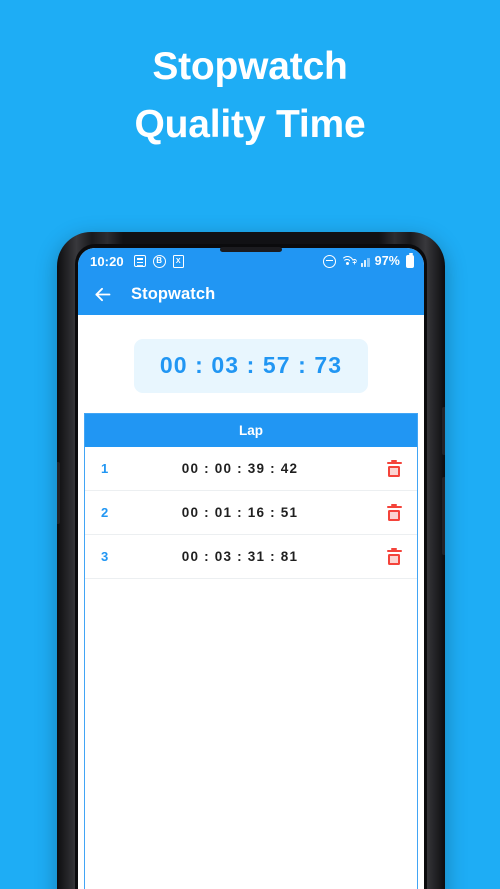 The width and height of the screenshot is (500, 889). Describe the element at coordinates (178, 261) in the screenshot. I see `spreadsheet-icon: X` at that location.